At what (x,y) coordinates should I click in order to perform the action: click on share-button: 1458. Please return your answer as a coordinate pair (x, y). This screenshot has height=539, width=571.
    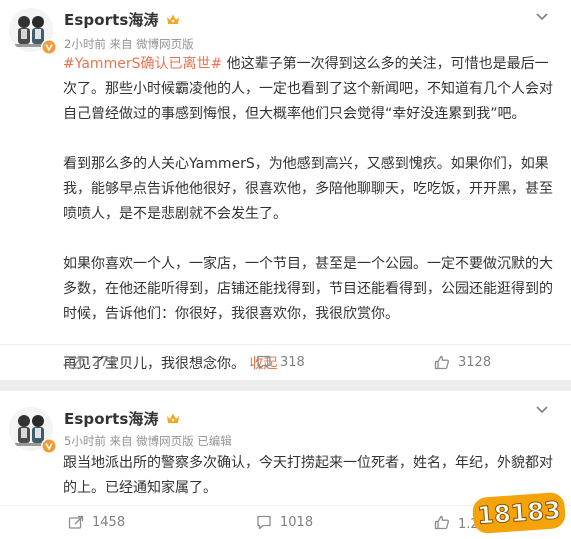
    Looking at the image, I should click on (96, 522).